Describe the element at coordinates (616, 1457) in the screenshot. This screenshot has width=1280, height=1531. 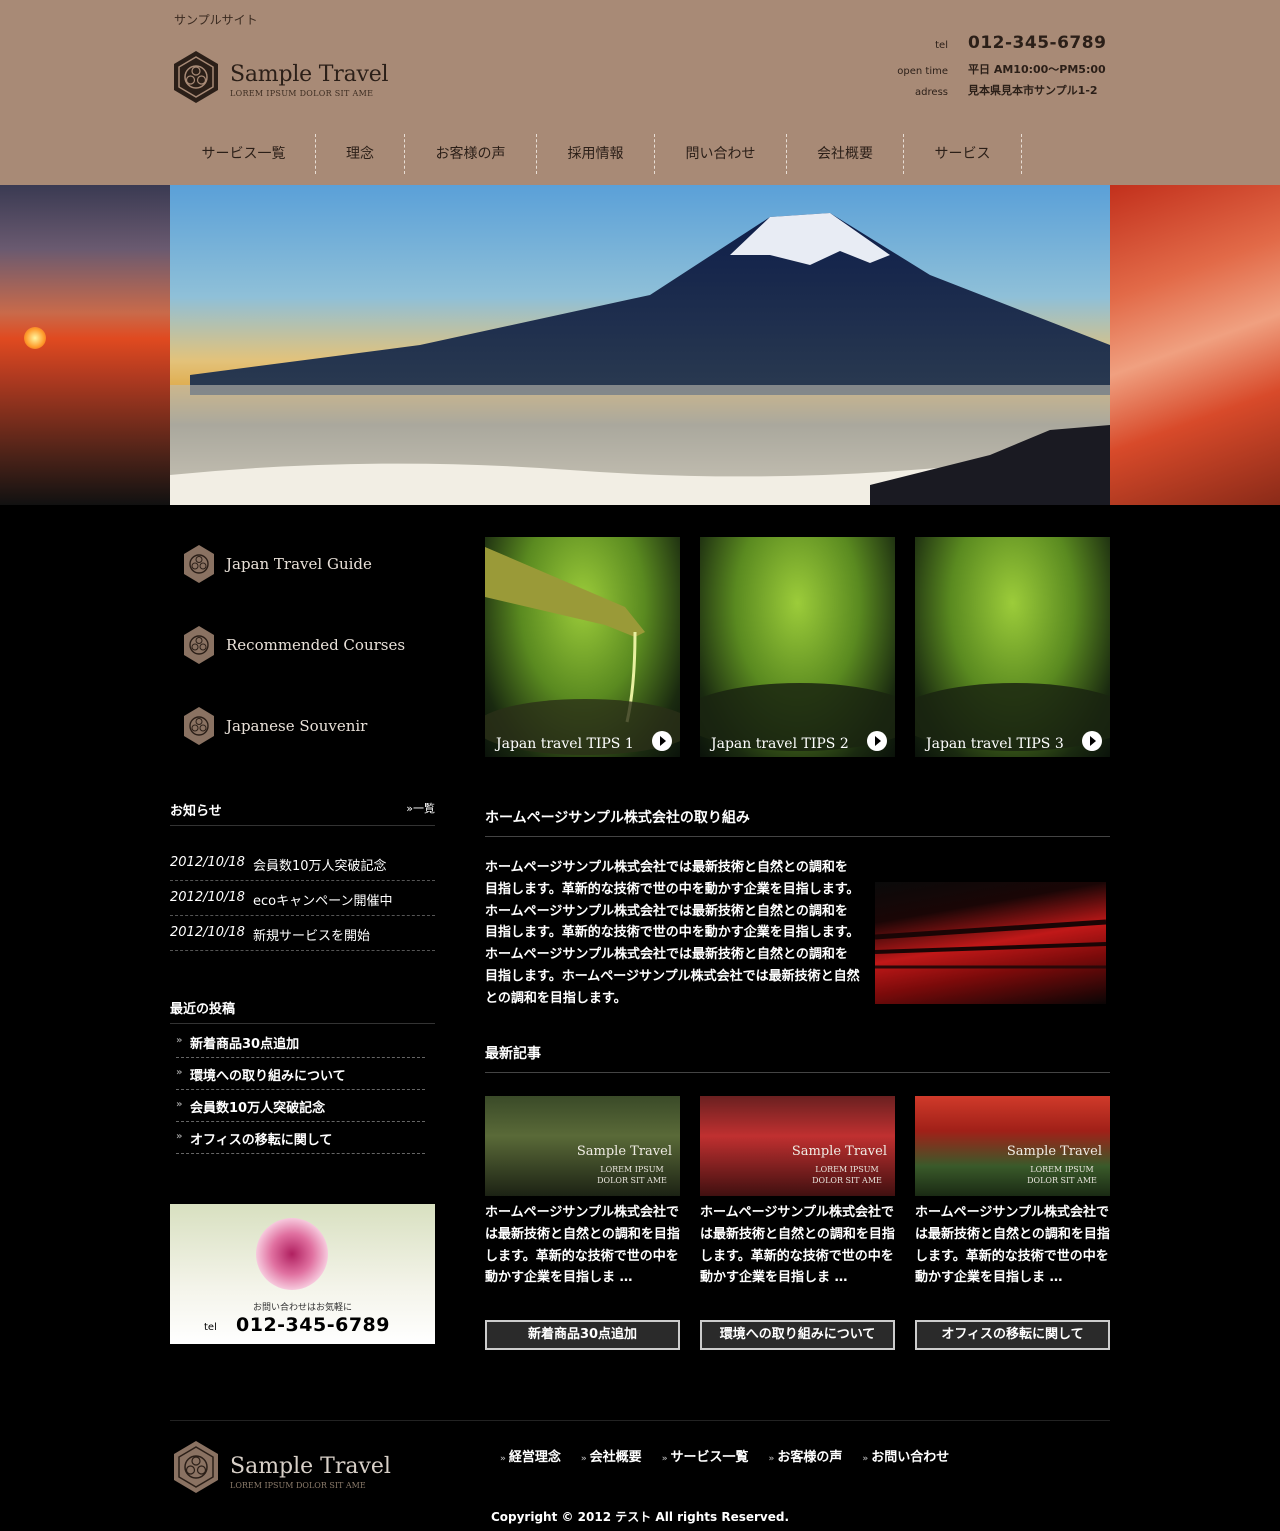
I see `footer-link-label: 会社概要` at that location.